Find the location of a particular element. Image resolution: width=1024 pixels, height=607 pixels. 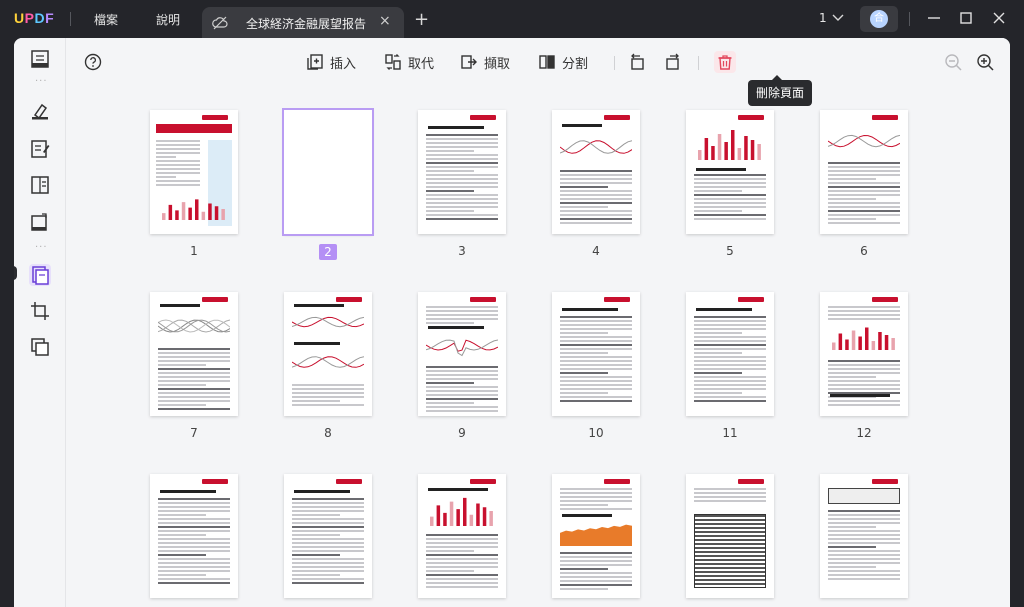

extract-button: 擷取 is located at coordinates (485, 62).